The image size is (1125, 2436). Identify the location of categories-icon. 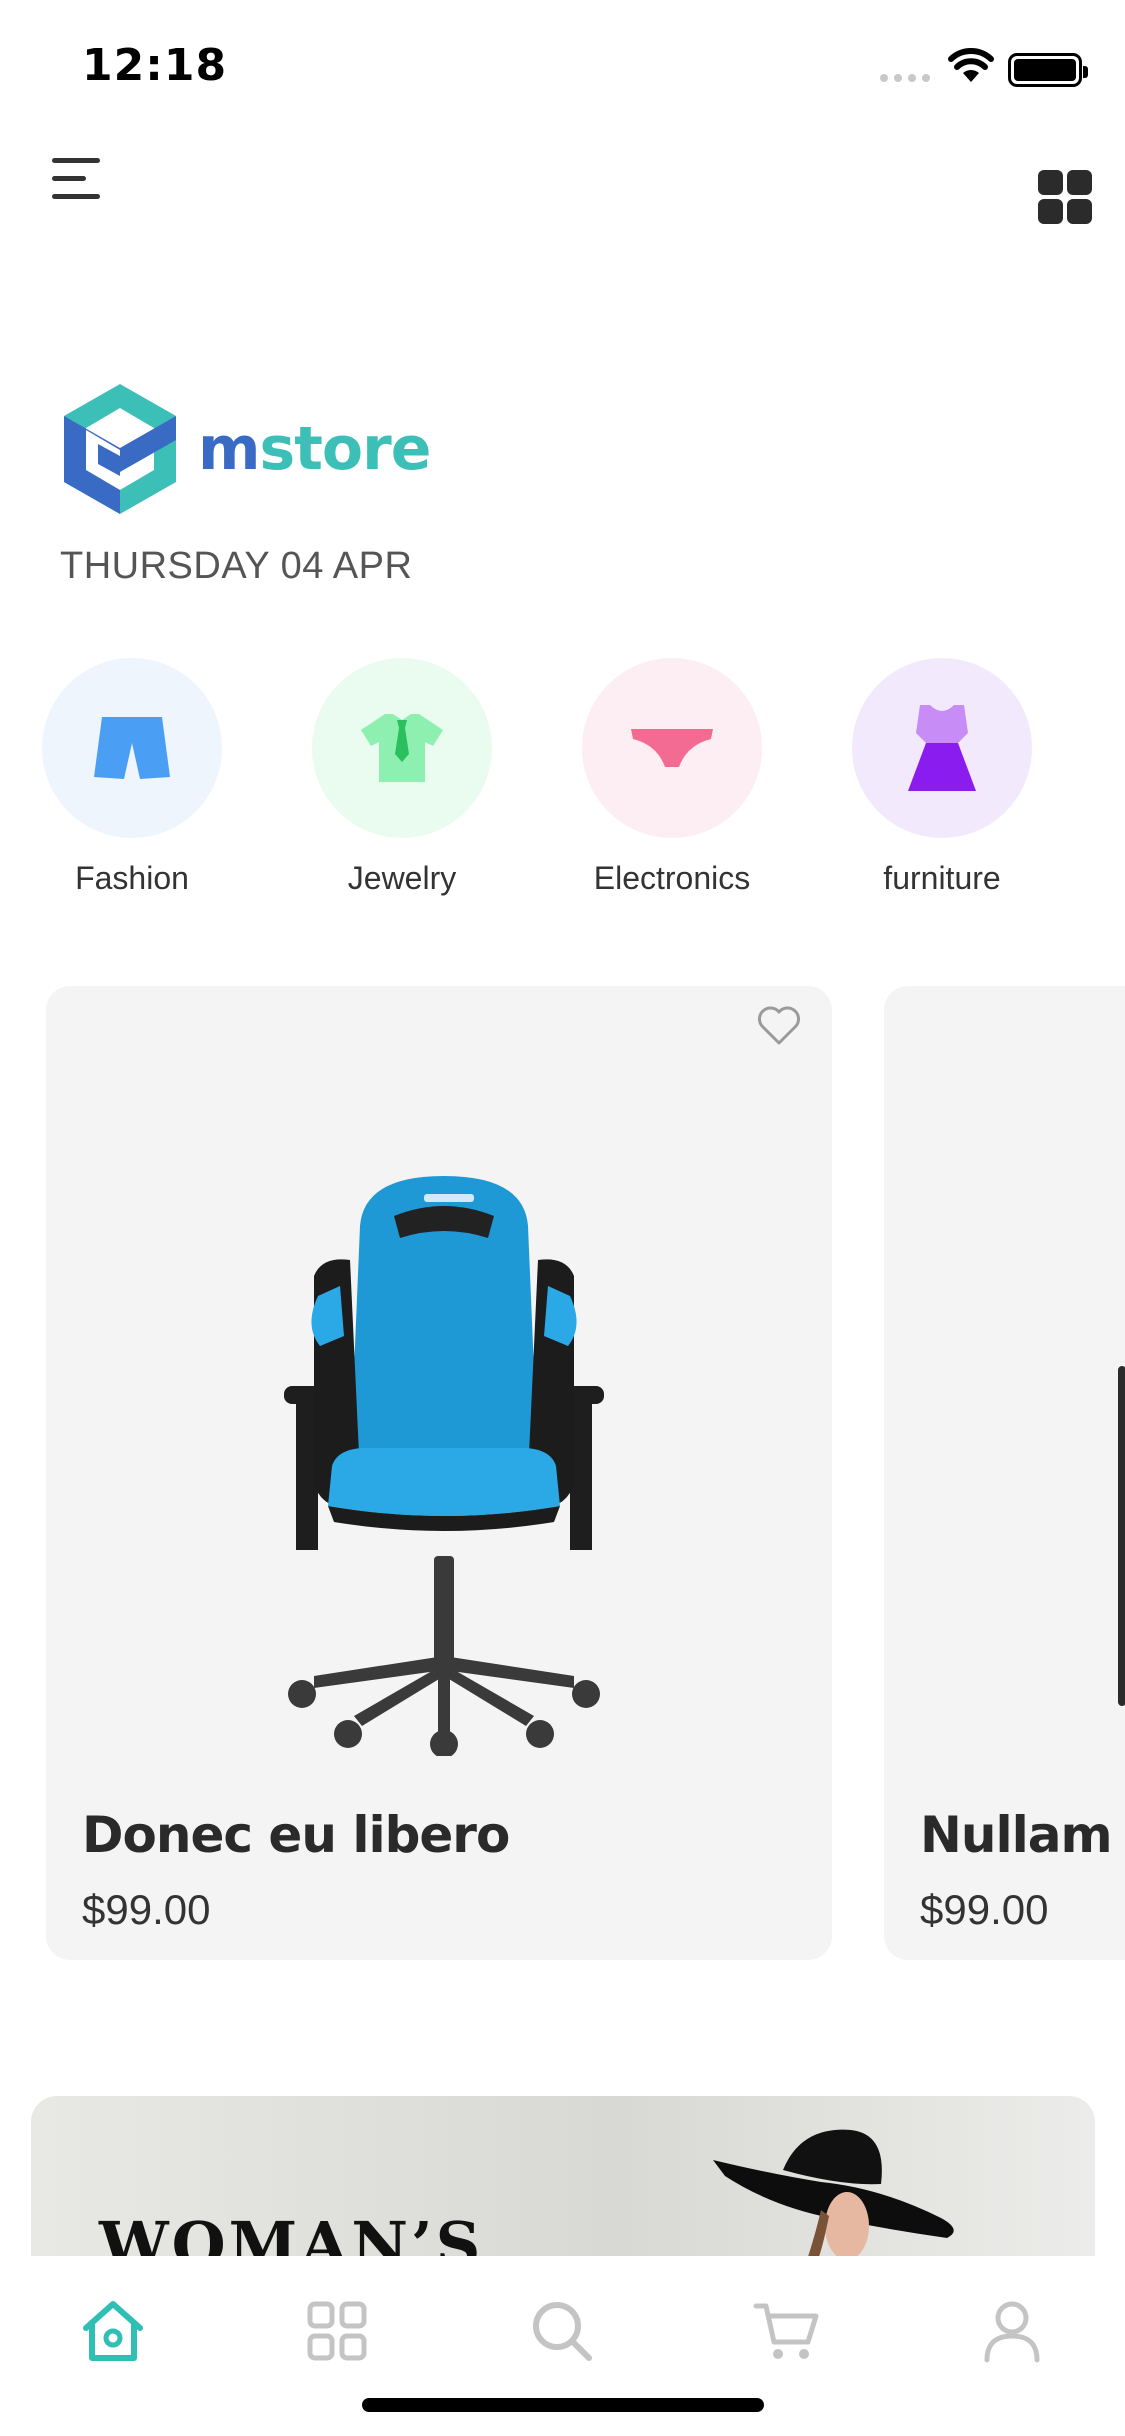
(337, 2331).